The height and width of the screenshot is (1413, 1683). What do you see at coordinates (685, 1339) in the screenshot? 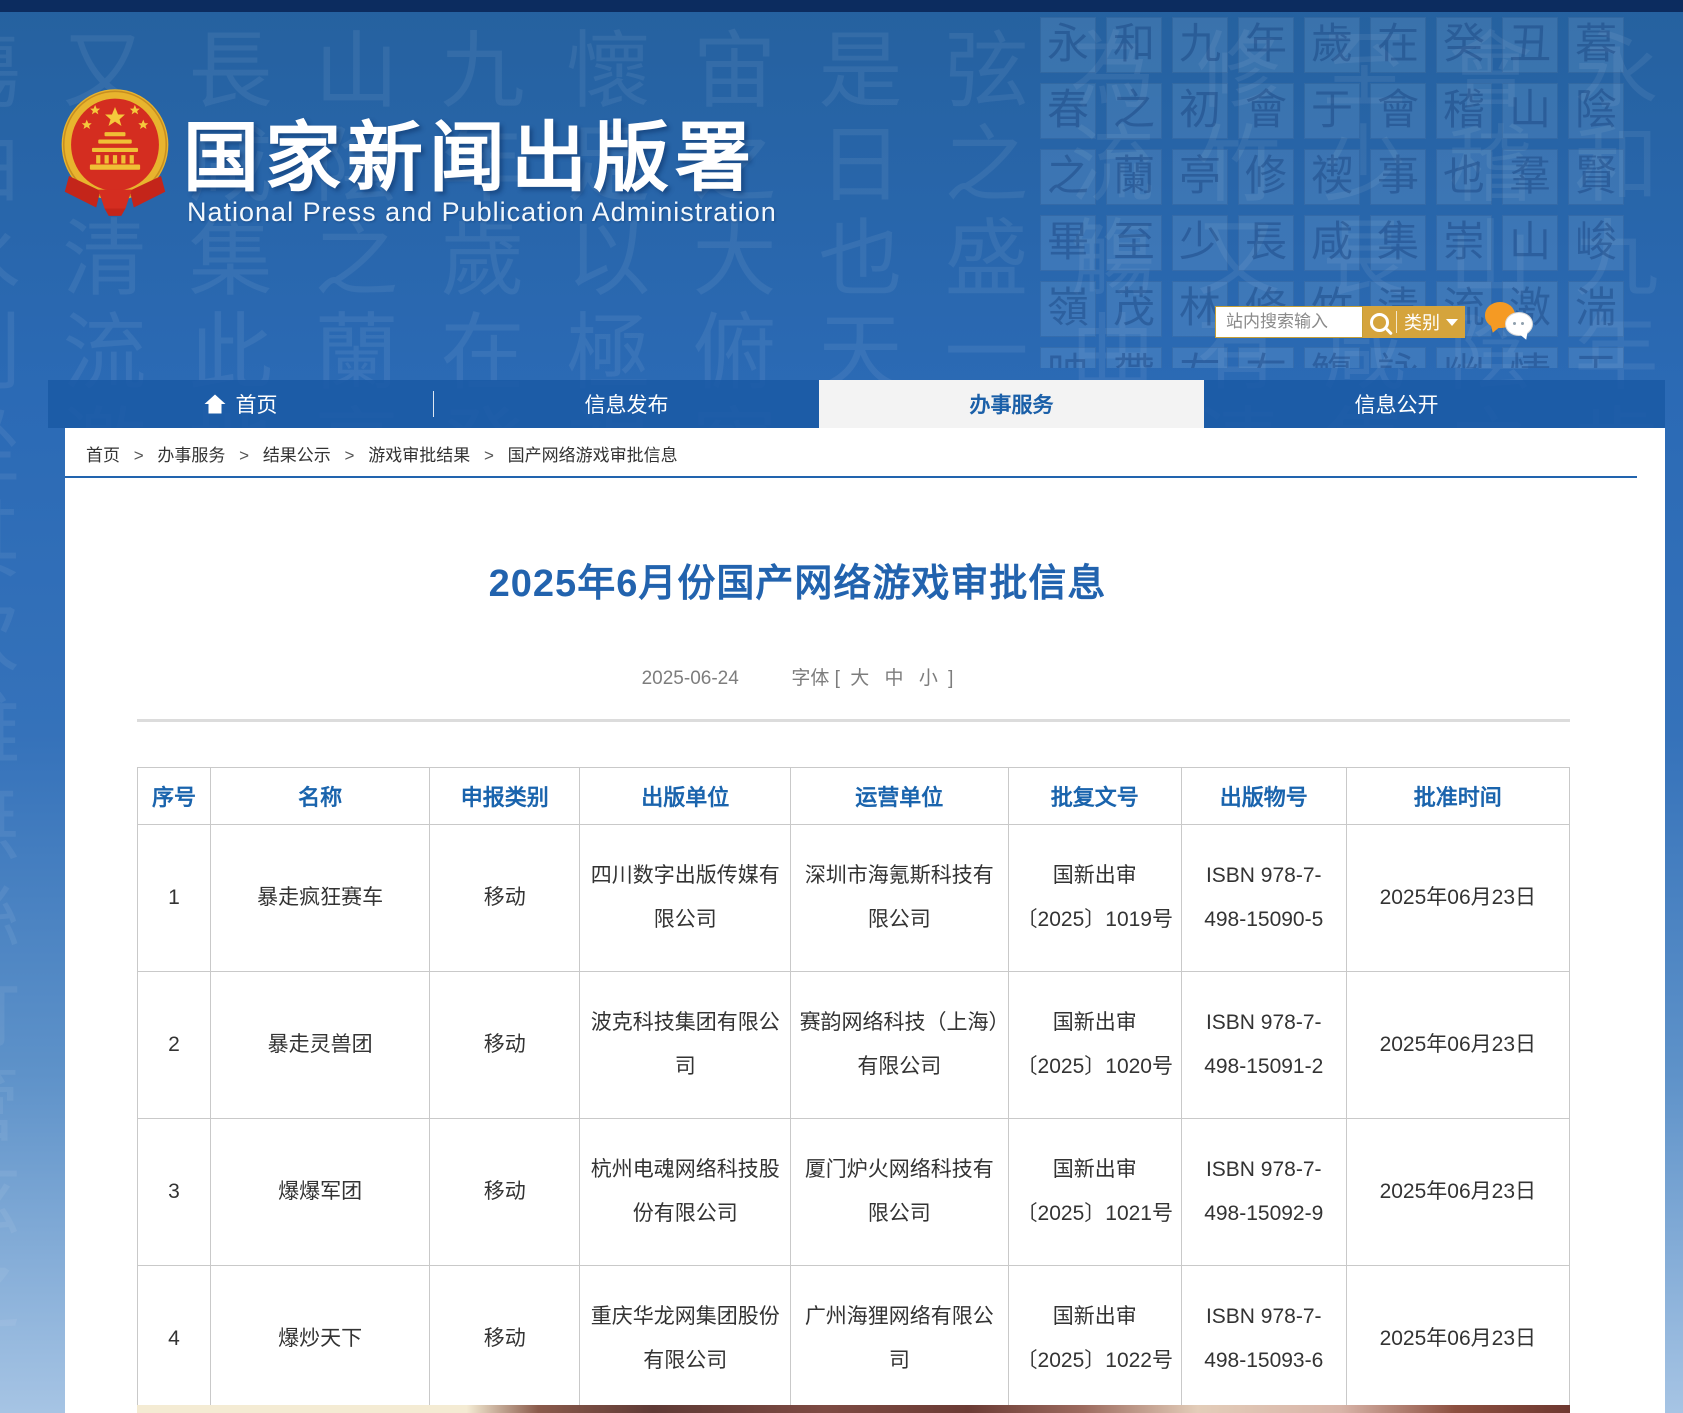
I see `table-cell: 重庆华龙网集团股份有限公司` at bounding box center [685, 1339].